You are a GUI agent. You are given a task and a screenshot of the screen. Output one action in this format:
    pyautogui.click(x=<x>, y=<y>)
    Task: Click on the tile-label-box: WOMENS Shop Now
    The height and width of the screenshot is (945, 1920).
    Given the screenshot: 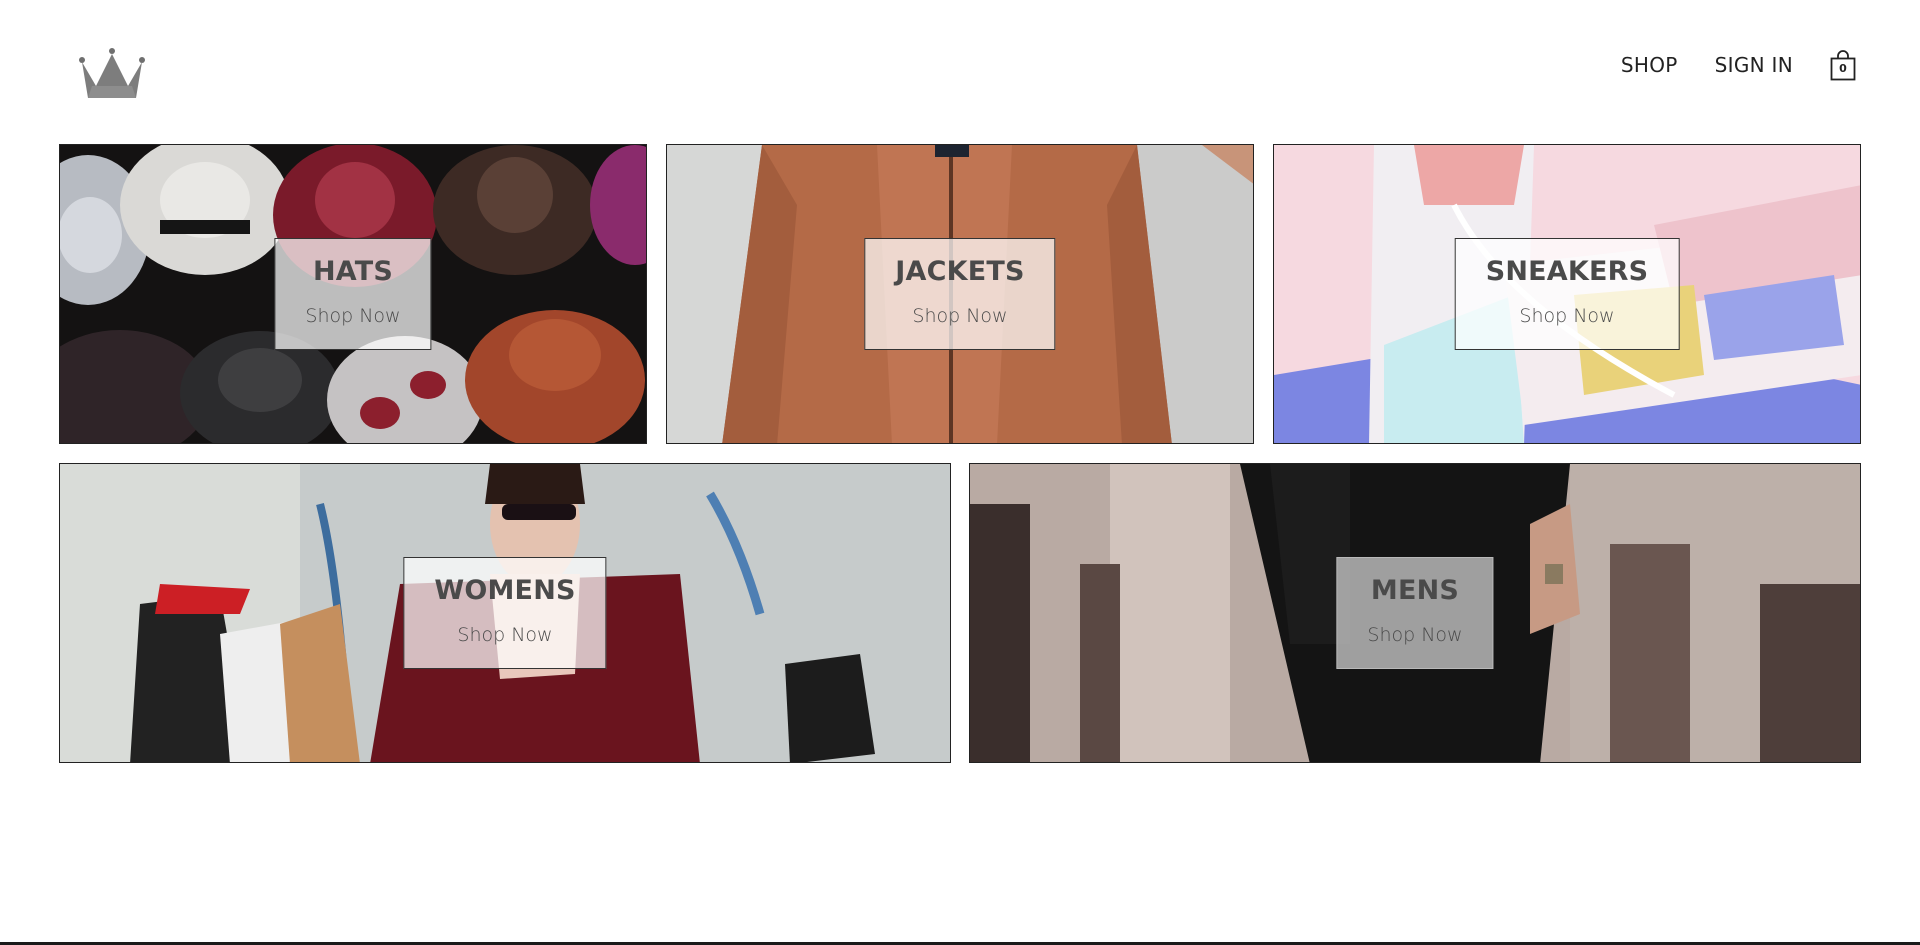 What is the action you would take?
    pyautogui.click(x=505, y=613)
    